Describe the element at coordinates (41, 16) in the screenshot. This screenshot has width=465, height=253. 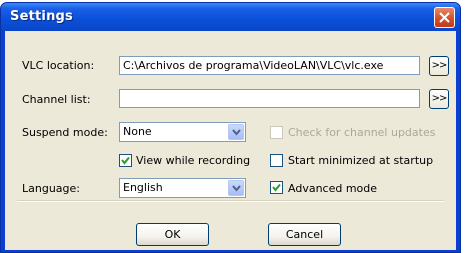
I see `window-title: Settings` at that location.